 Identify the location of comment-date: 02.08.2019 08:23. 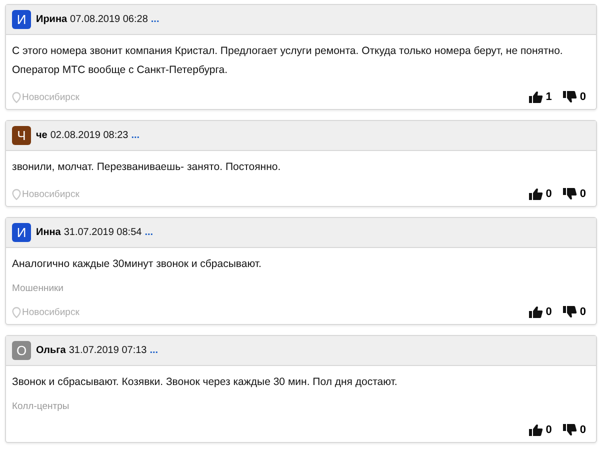
(89, 135).